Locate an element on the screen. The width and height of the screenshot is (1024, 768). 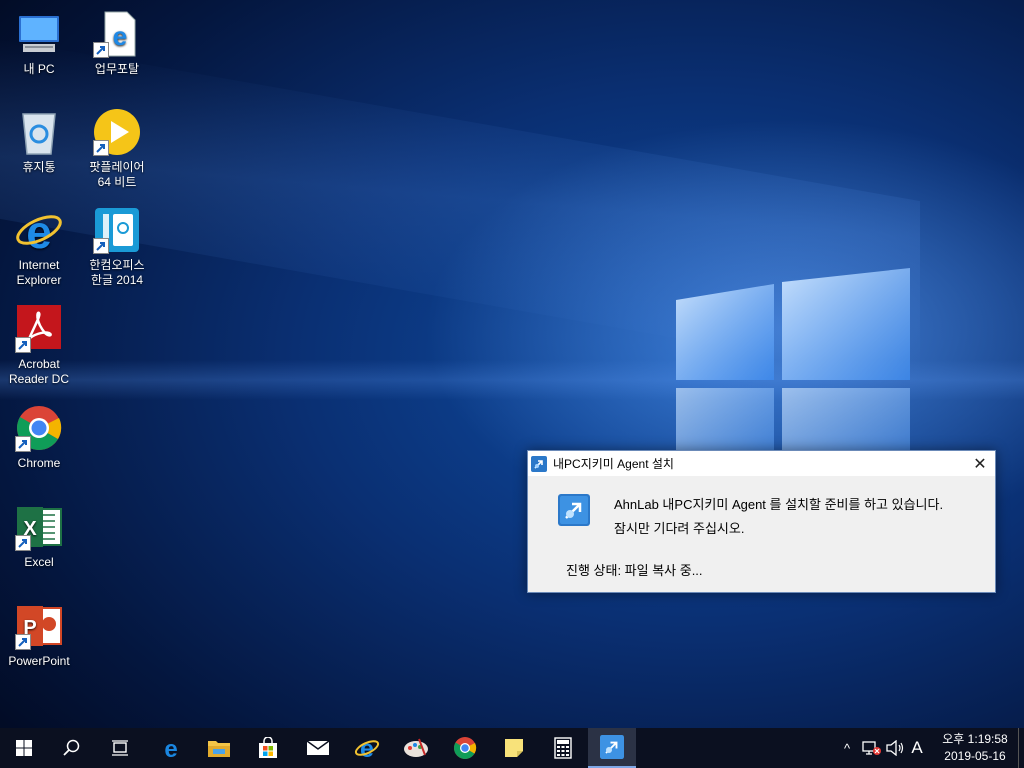
recycle-bin-icon is located at coordinates (39, 132).